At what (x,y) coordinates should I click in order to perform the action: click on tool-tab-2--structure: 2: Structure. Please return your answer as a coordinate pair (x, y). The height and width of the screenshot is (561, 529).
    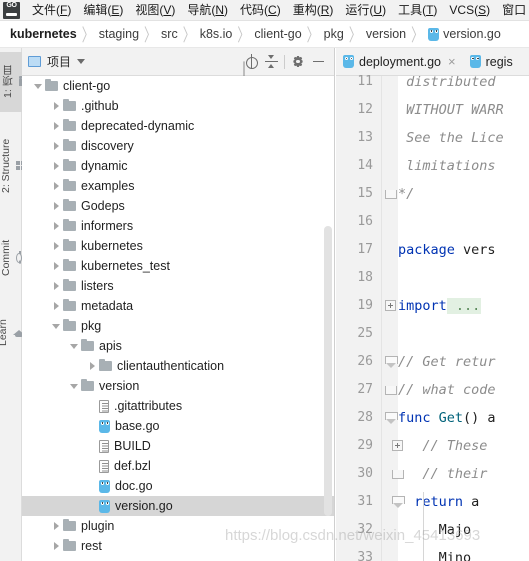
    Looking at the image, I should click on (11, 166).